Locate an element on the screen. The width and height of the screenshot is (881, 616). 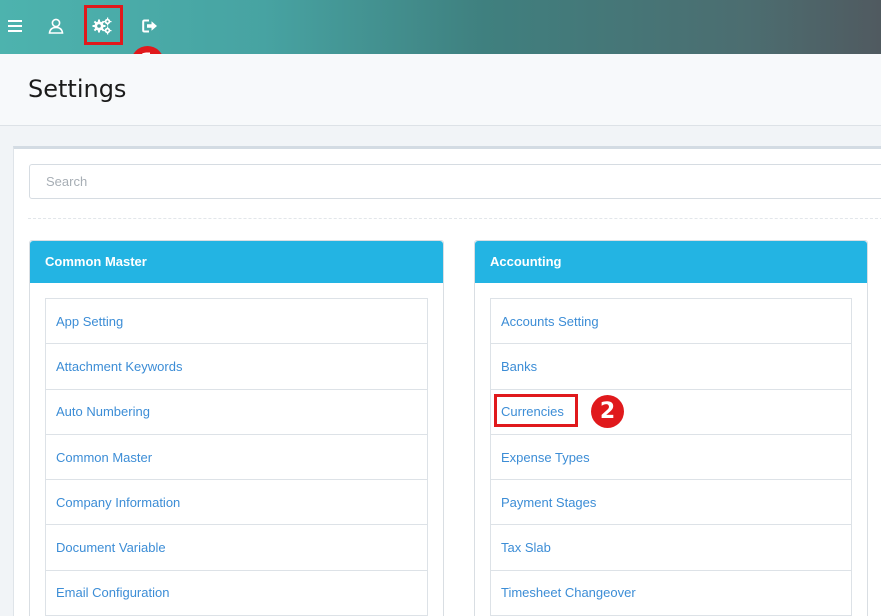
link-company-information: Company Information is located at coordinates (236, 503).